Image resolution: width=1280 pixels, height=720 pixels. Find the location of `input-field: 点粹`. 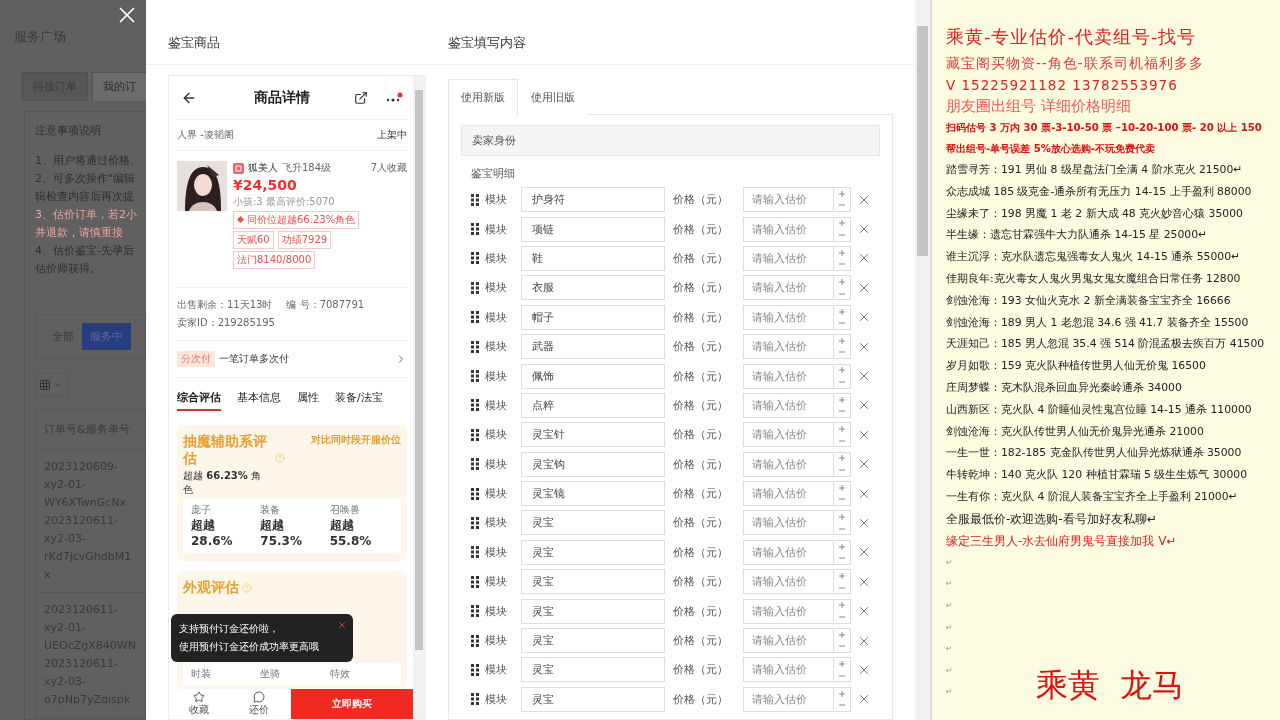

input-field: 点粹 is located at coordinates (593, 405).